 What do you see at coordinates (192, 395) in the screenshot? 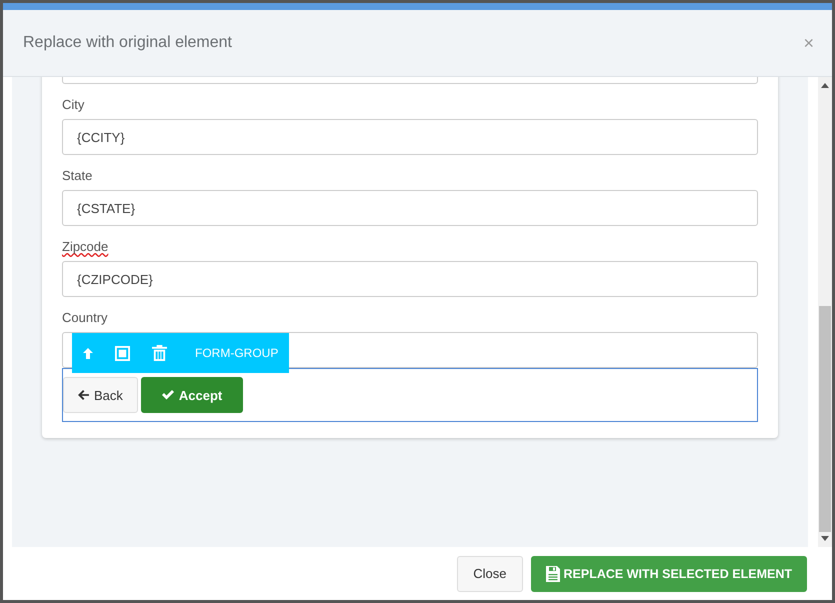
I see `accept-button: Accept` at bounding box center [192, 395].